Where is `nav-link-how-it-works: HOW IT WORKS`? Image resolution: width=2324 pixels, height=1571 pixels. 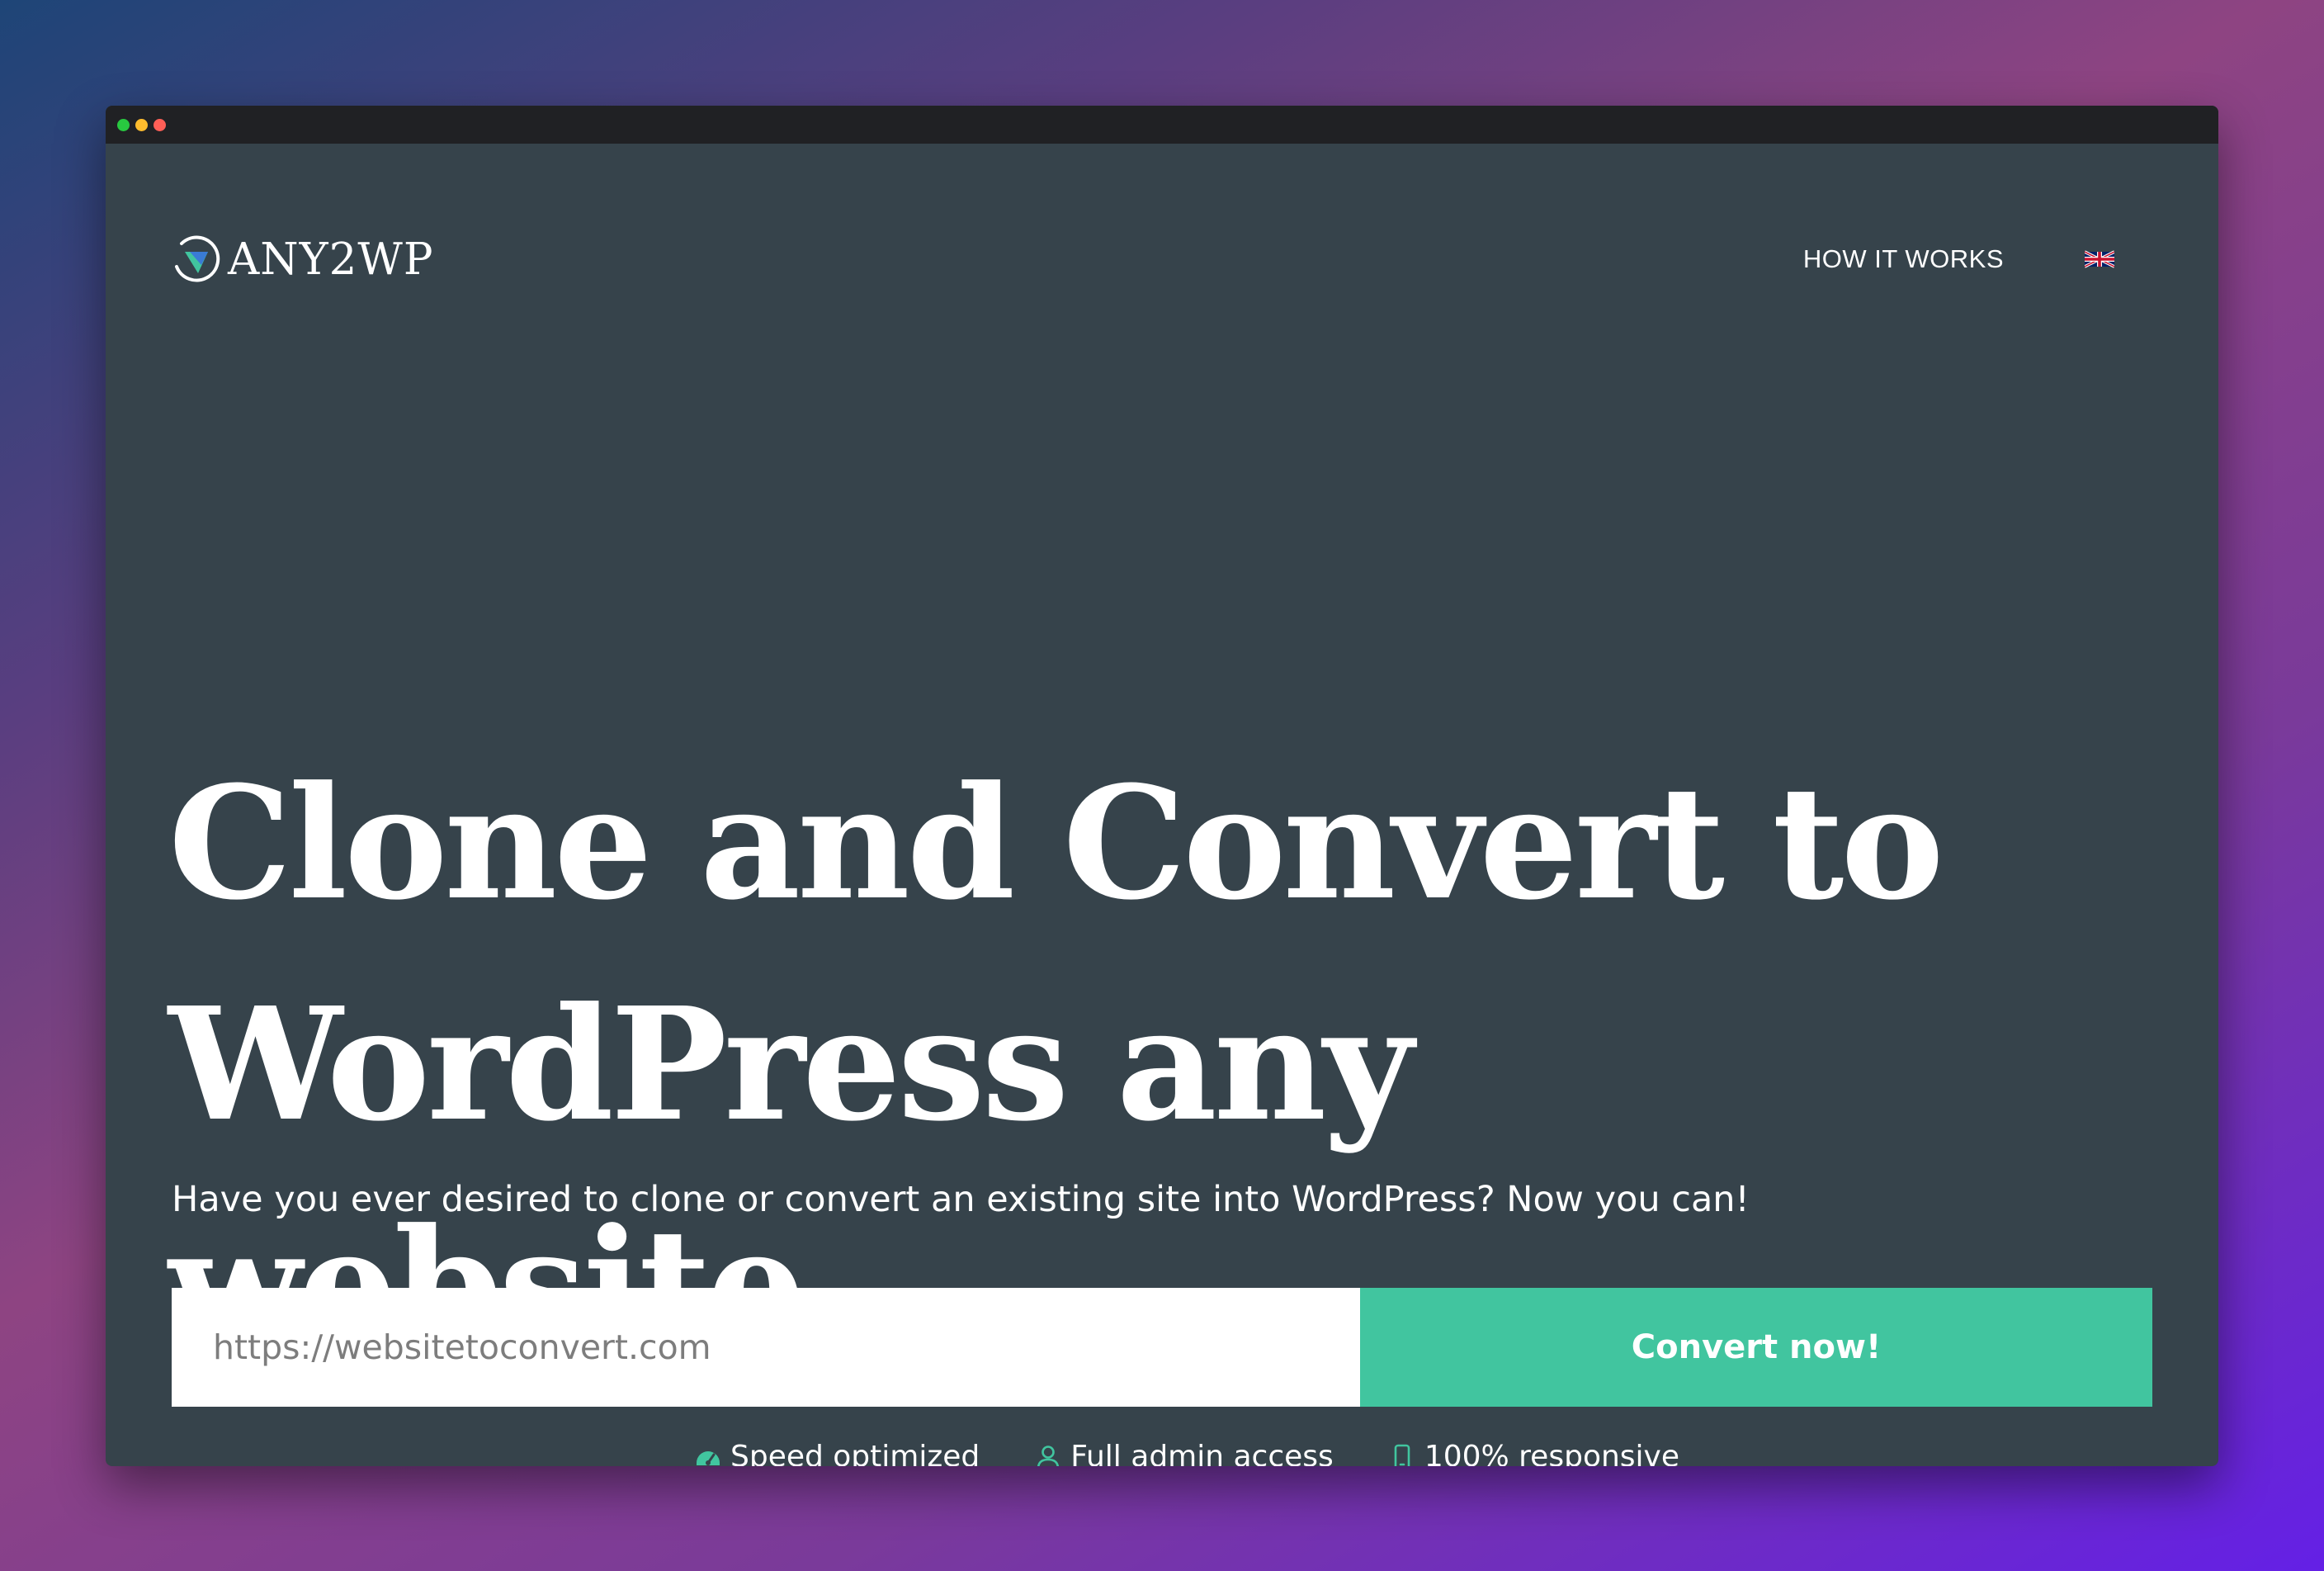
nav-link-how-it-works: HOW IT WORKS is located at coordinates (1903, 259).